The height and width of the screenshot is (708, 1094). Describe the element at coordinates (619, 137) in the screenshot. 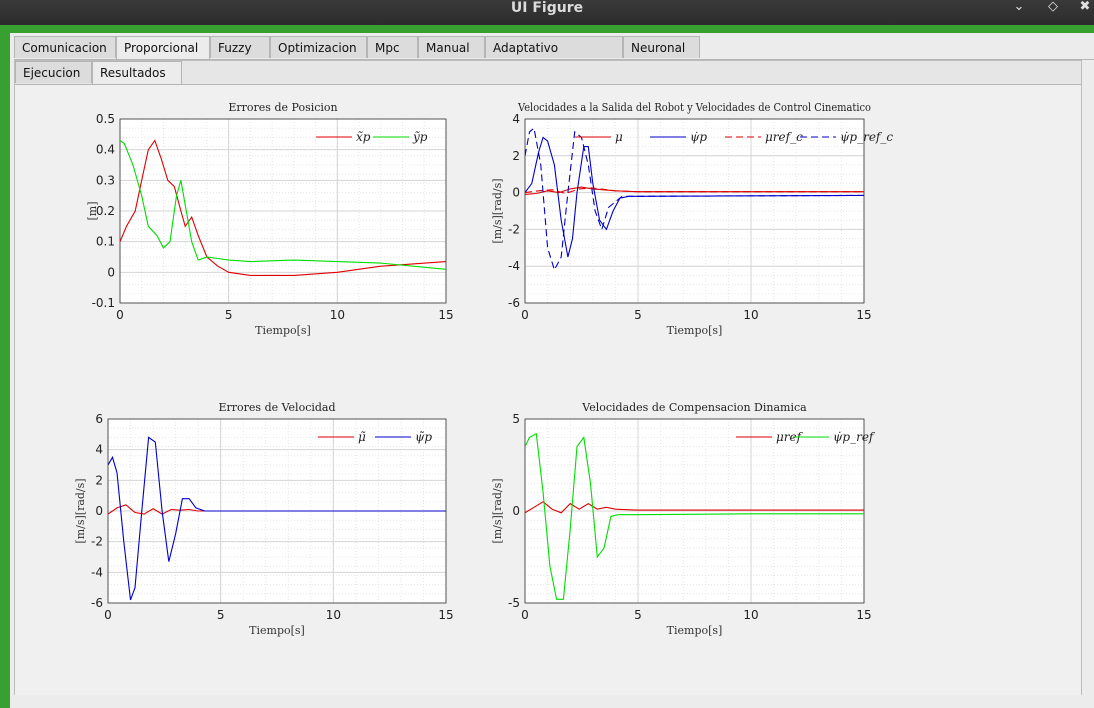

I see `legend-label: μ` at that location.